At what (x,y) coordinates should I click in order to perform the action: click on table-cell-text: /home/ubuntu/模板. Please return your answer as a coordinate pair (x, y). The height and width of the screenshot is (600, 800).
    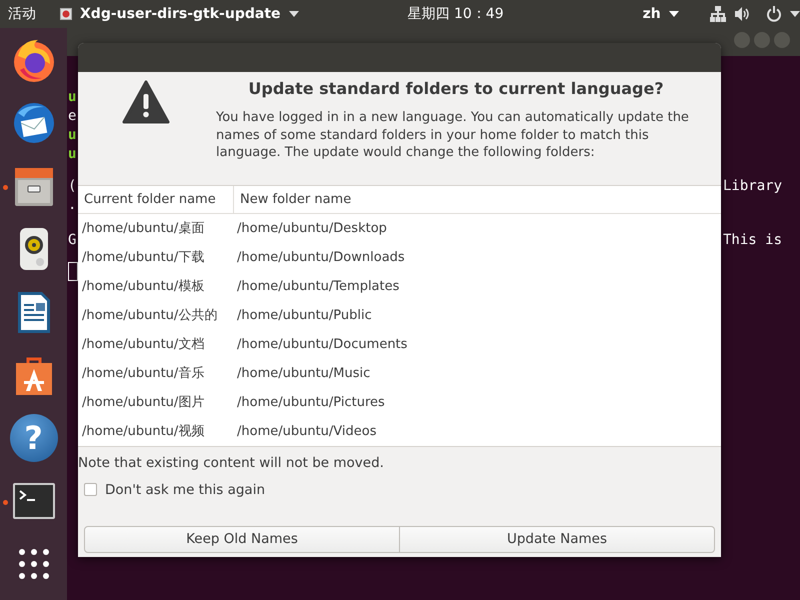
    Looking at the image, I should click on (143, 287).